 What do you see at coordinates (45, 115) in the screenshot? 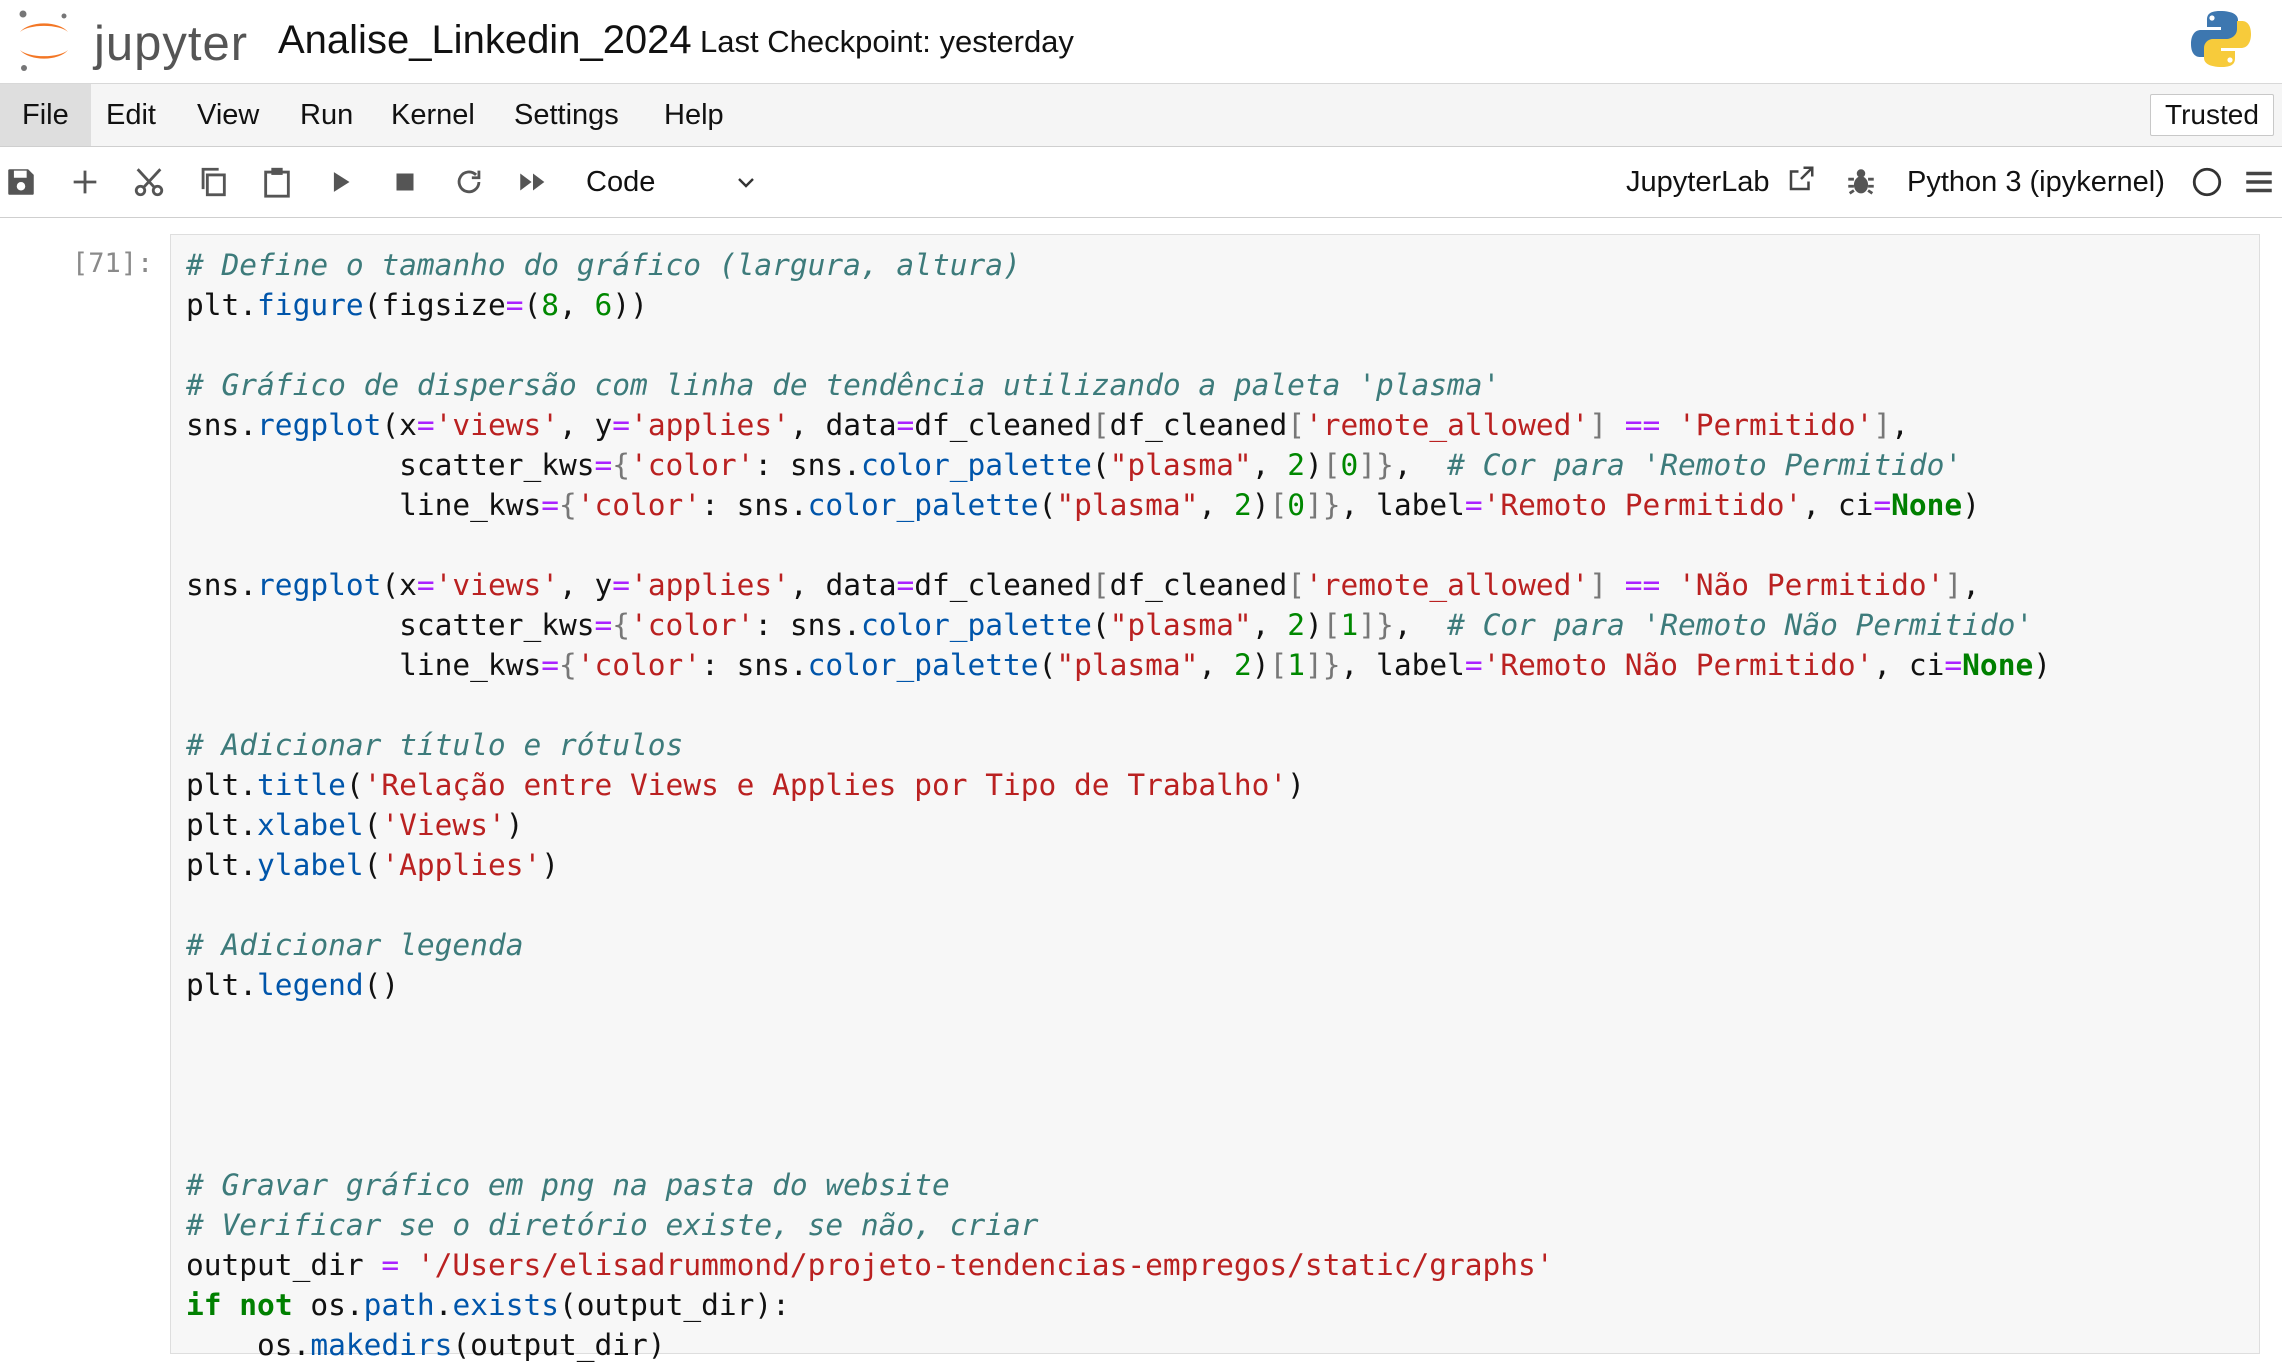
I see `menu-file: File` at bounding box center [45, 115].